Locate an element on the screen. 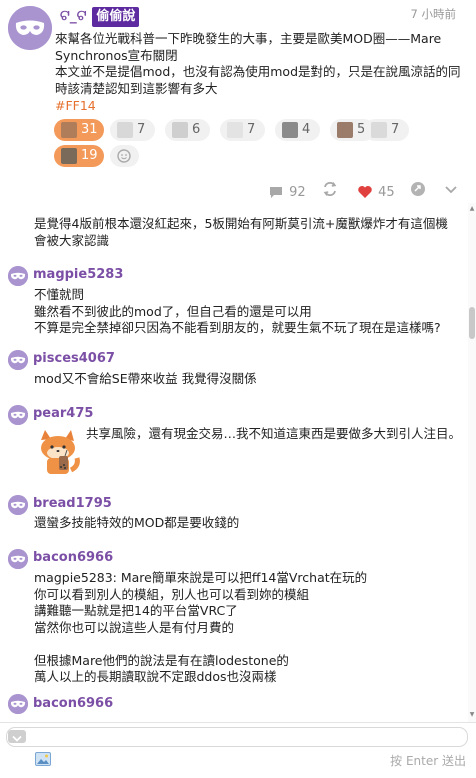 The width and height of the screenshot is (476, 778). share-button is located at coordinates (418, 191).